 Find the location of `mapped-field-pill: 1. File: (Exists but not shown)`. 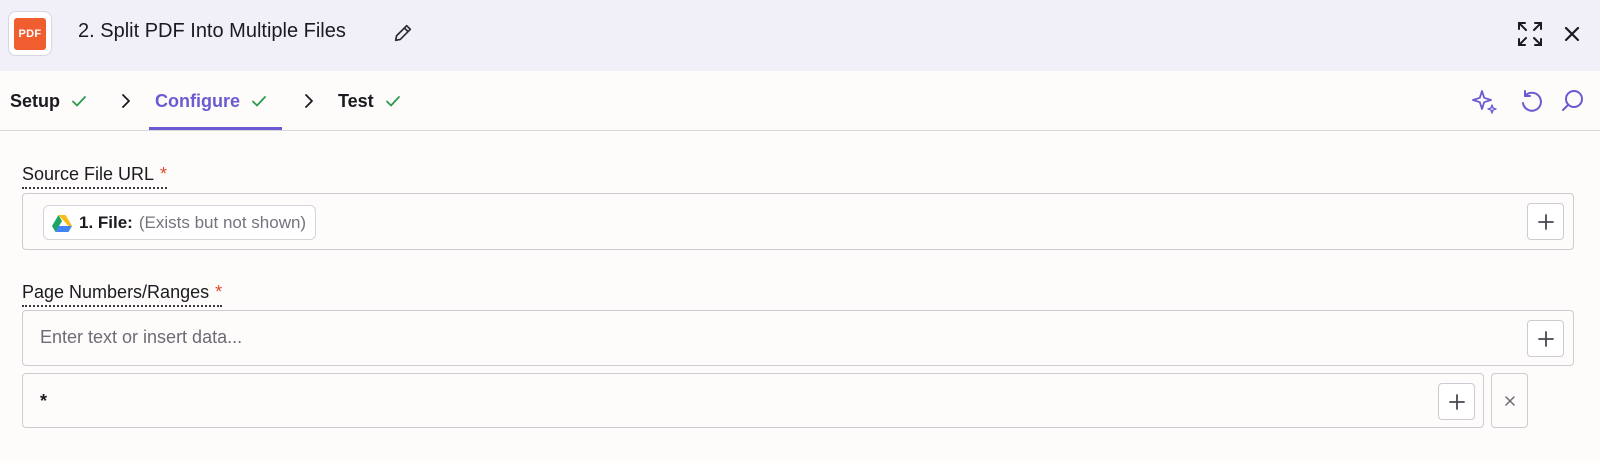

mapped-field-pill: 1. File: (Exists but not shown) is located at coordinates (180, 222).